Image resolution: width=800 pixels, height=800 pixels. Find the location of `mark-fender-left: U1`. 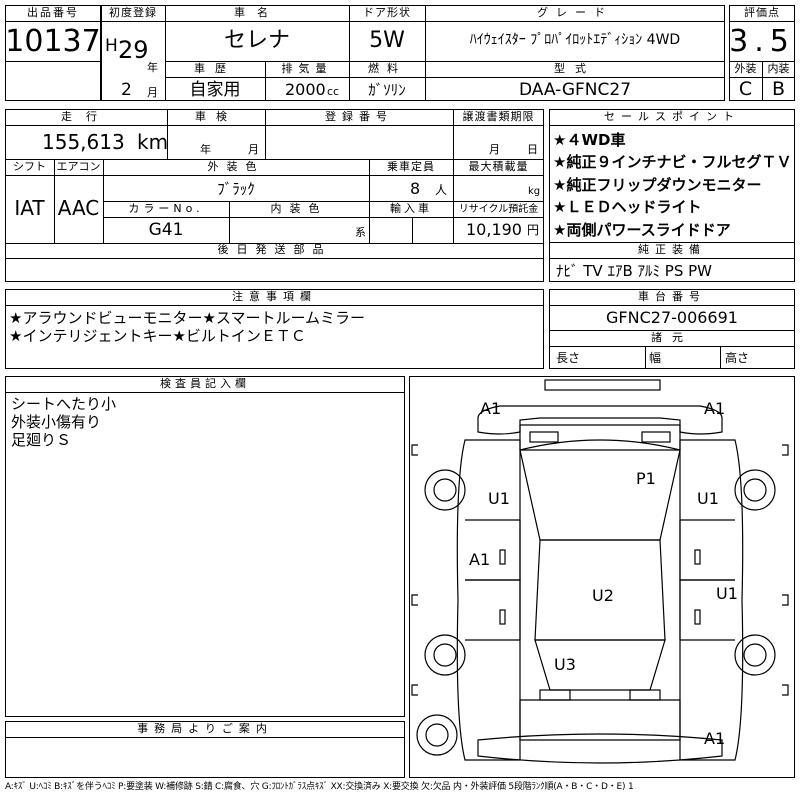

mark-fender-left: U1 is located at coordinates (499, 498).